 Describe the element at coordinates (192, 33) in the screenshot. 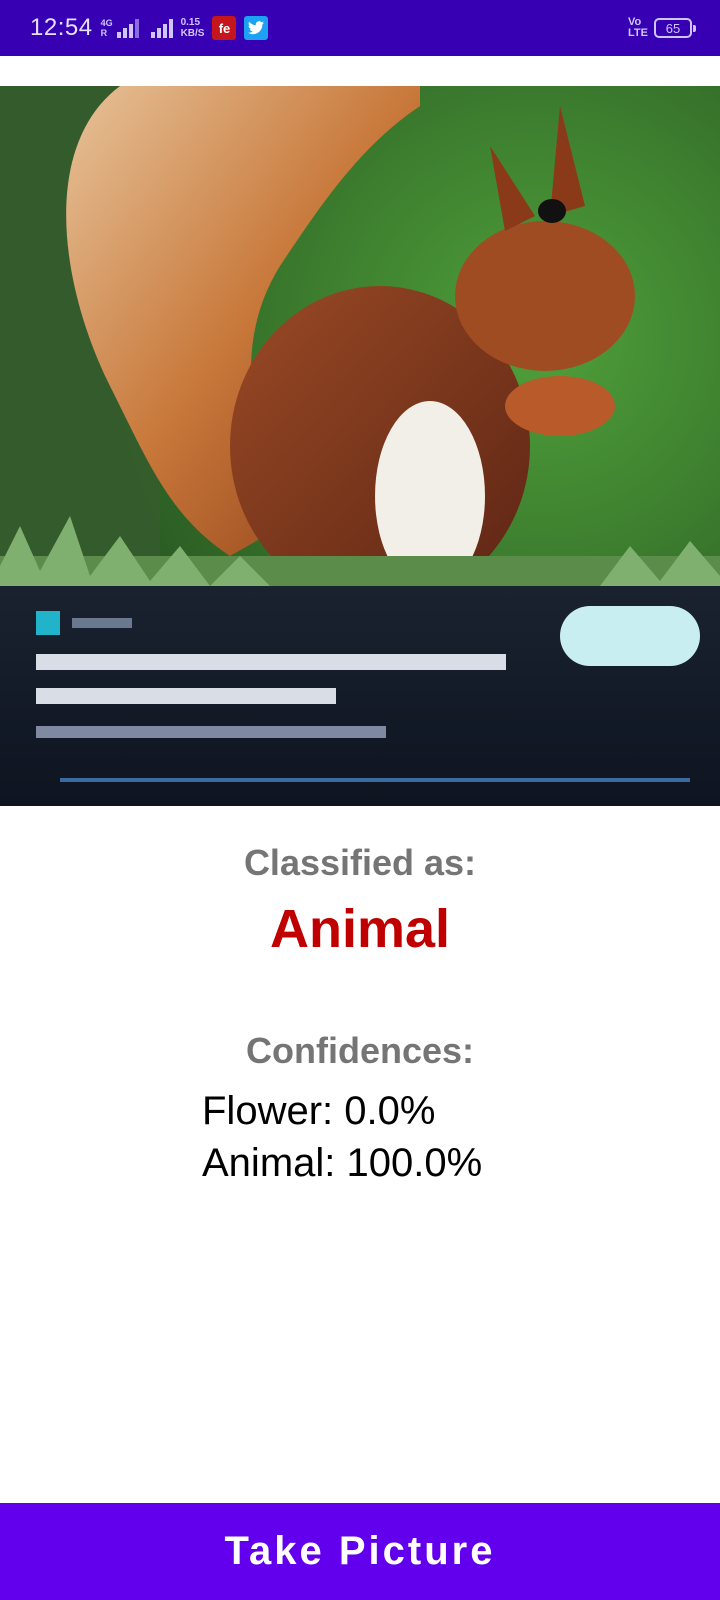

I see `network-speed-unit: KB/S` at that location.